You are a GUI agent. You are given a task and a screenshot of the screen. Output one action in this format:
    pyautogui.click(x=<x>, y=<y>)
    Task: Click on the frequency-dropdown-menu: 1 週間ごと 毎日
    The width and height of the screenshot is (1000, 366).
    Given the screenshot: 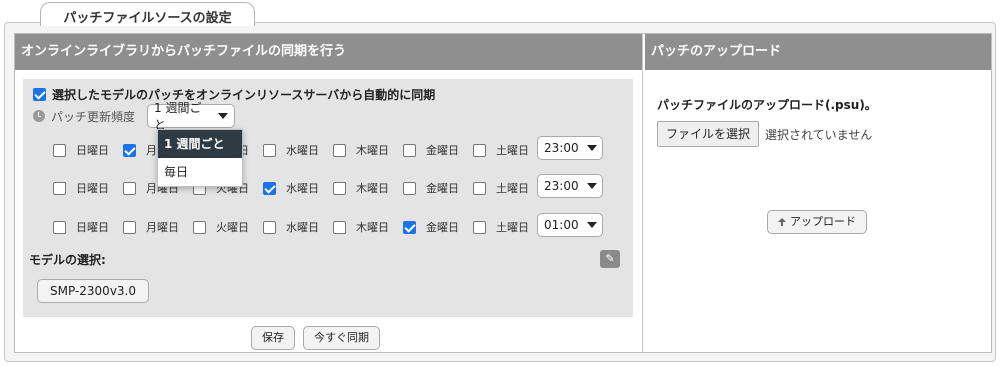 What is the action you would take?
    pyautogui.click(x=200, y=158)
    